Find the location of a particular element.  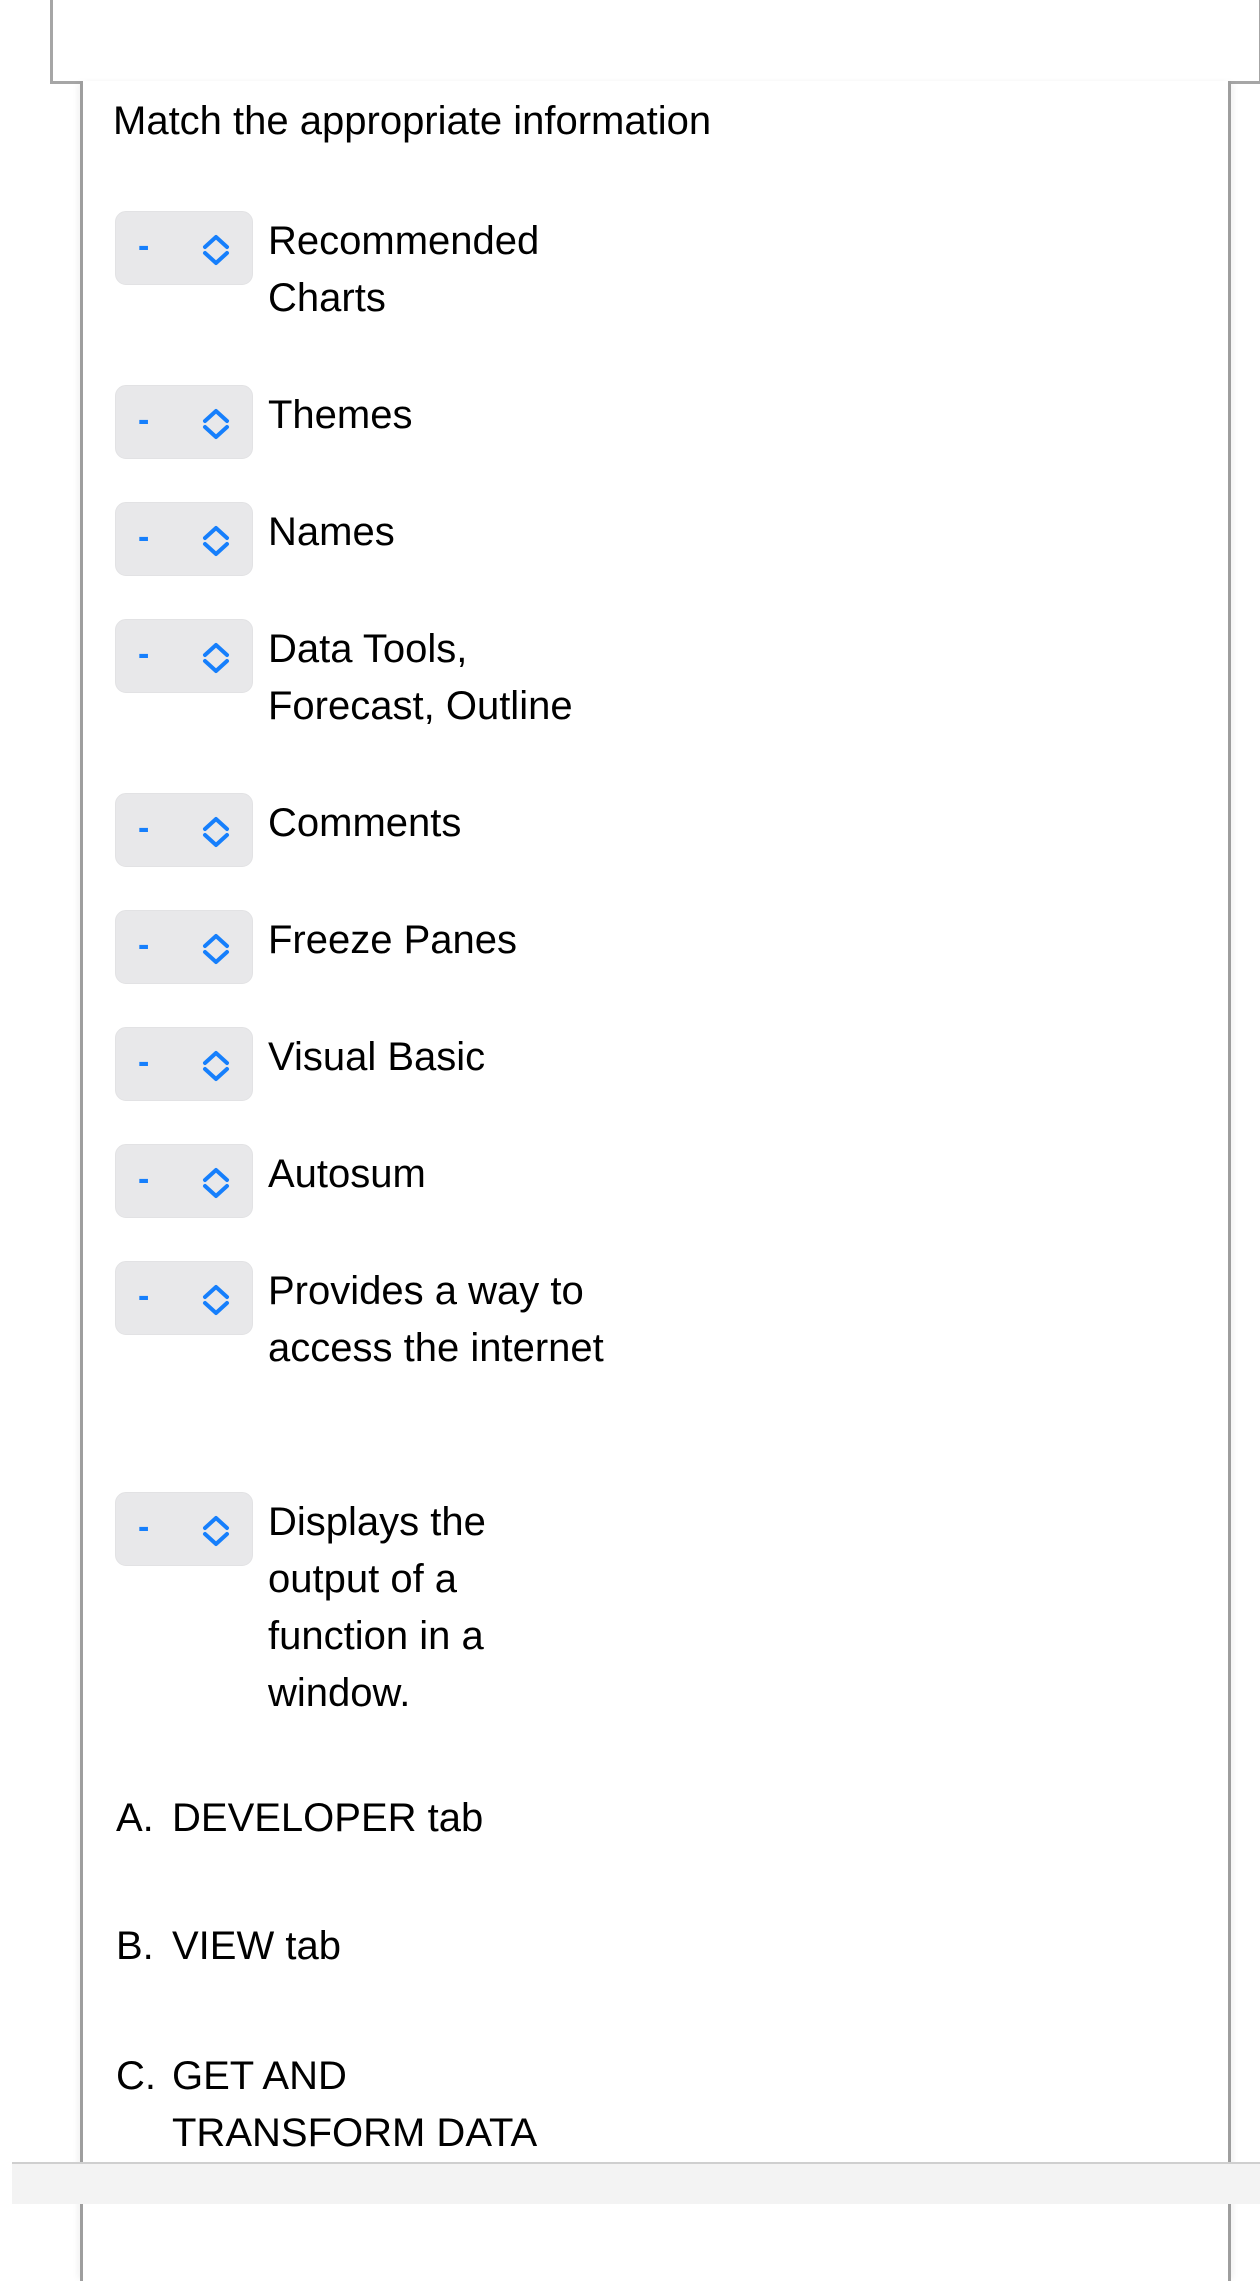

match-item-label: Names is located at coordinates (331, 532).